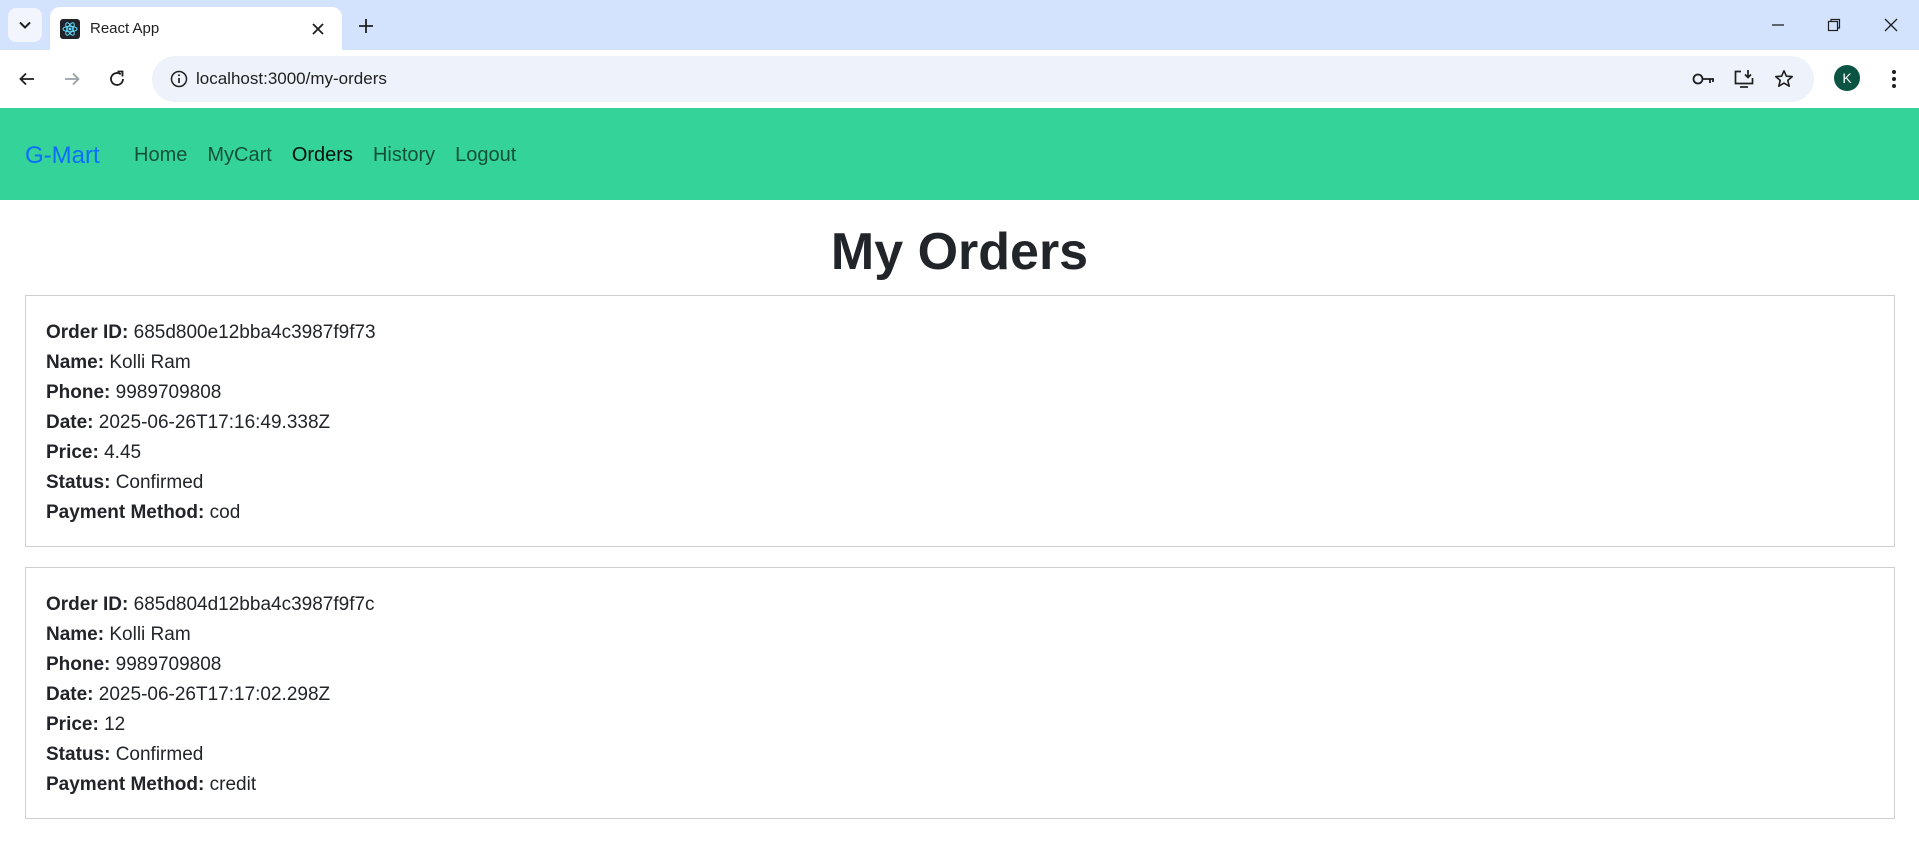  What do you see at coordinates (254, 332) in the screenshot?
I see `order-id-value: 685d800e12bba4c3987f9f73` at bounding box center [254, 332].